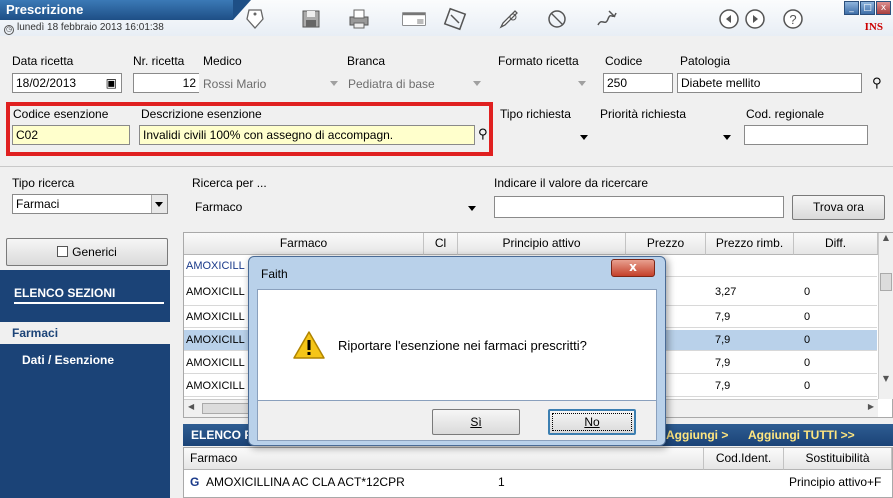 The height and width of the screenshot is (498, 893). I want to click on formato-ricetta-label: Formato ricetta, so click(538, 61).